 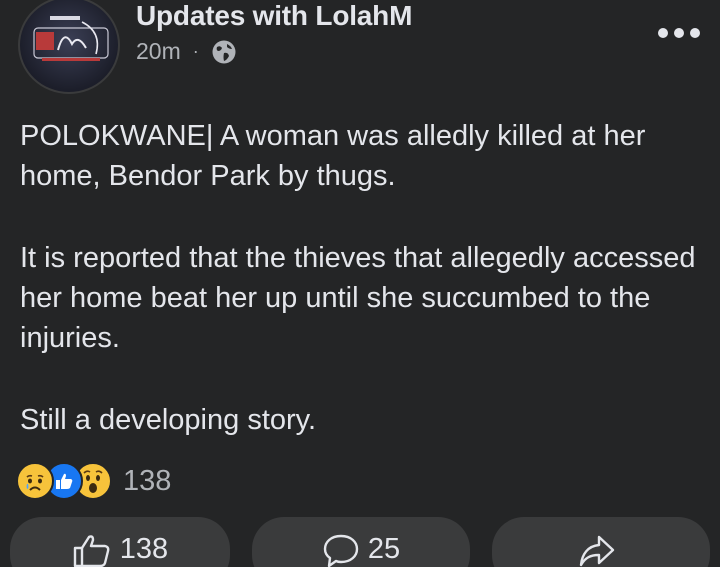 What do you see at coordinates (144, 549) in the screenshot?
I see `like-count: 138` at bounding box center [144, 549].